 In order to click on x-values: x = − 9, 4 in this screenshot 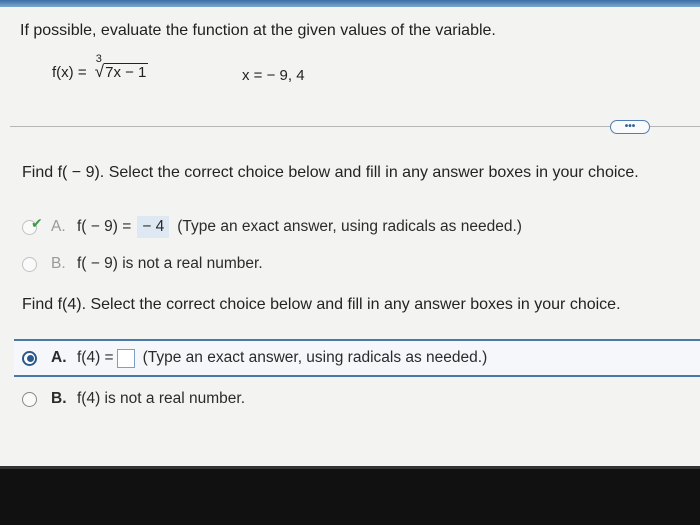, I will do `click(273, 75)`.